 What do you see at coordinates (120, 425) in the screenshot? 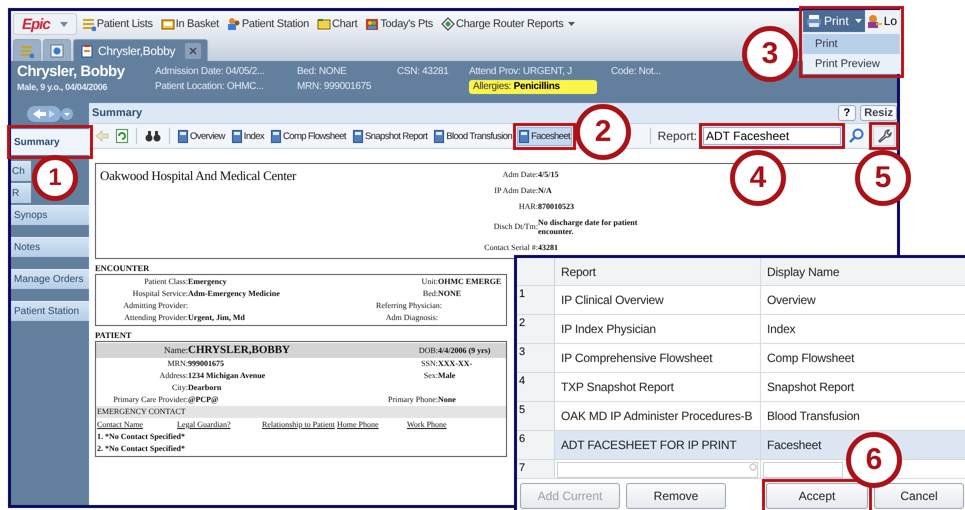
I see `column-header: Contact Name` at bounding box center [120, 425].